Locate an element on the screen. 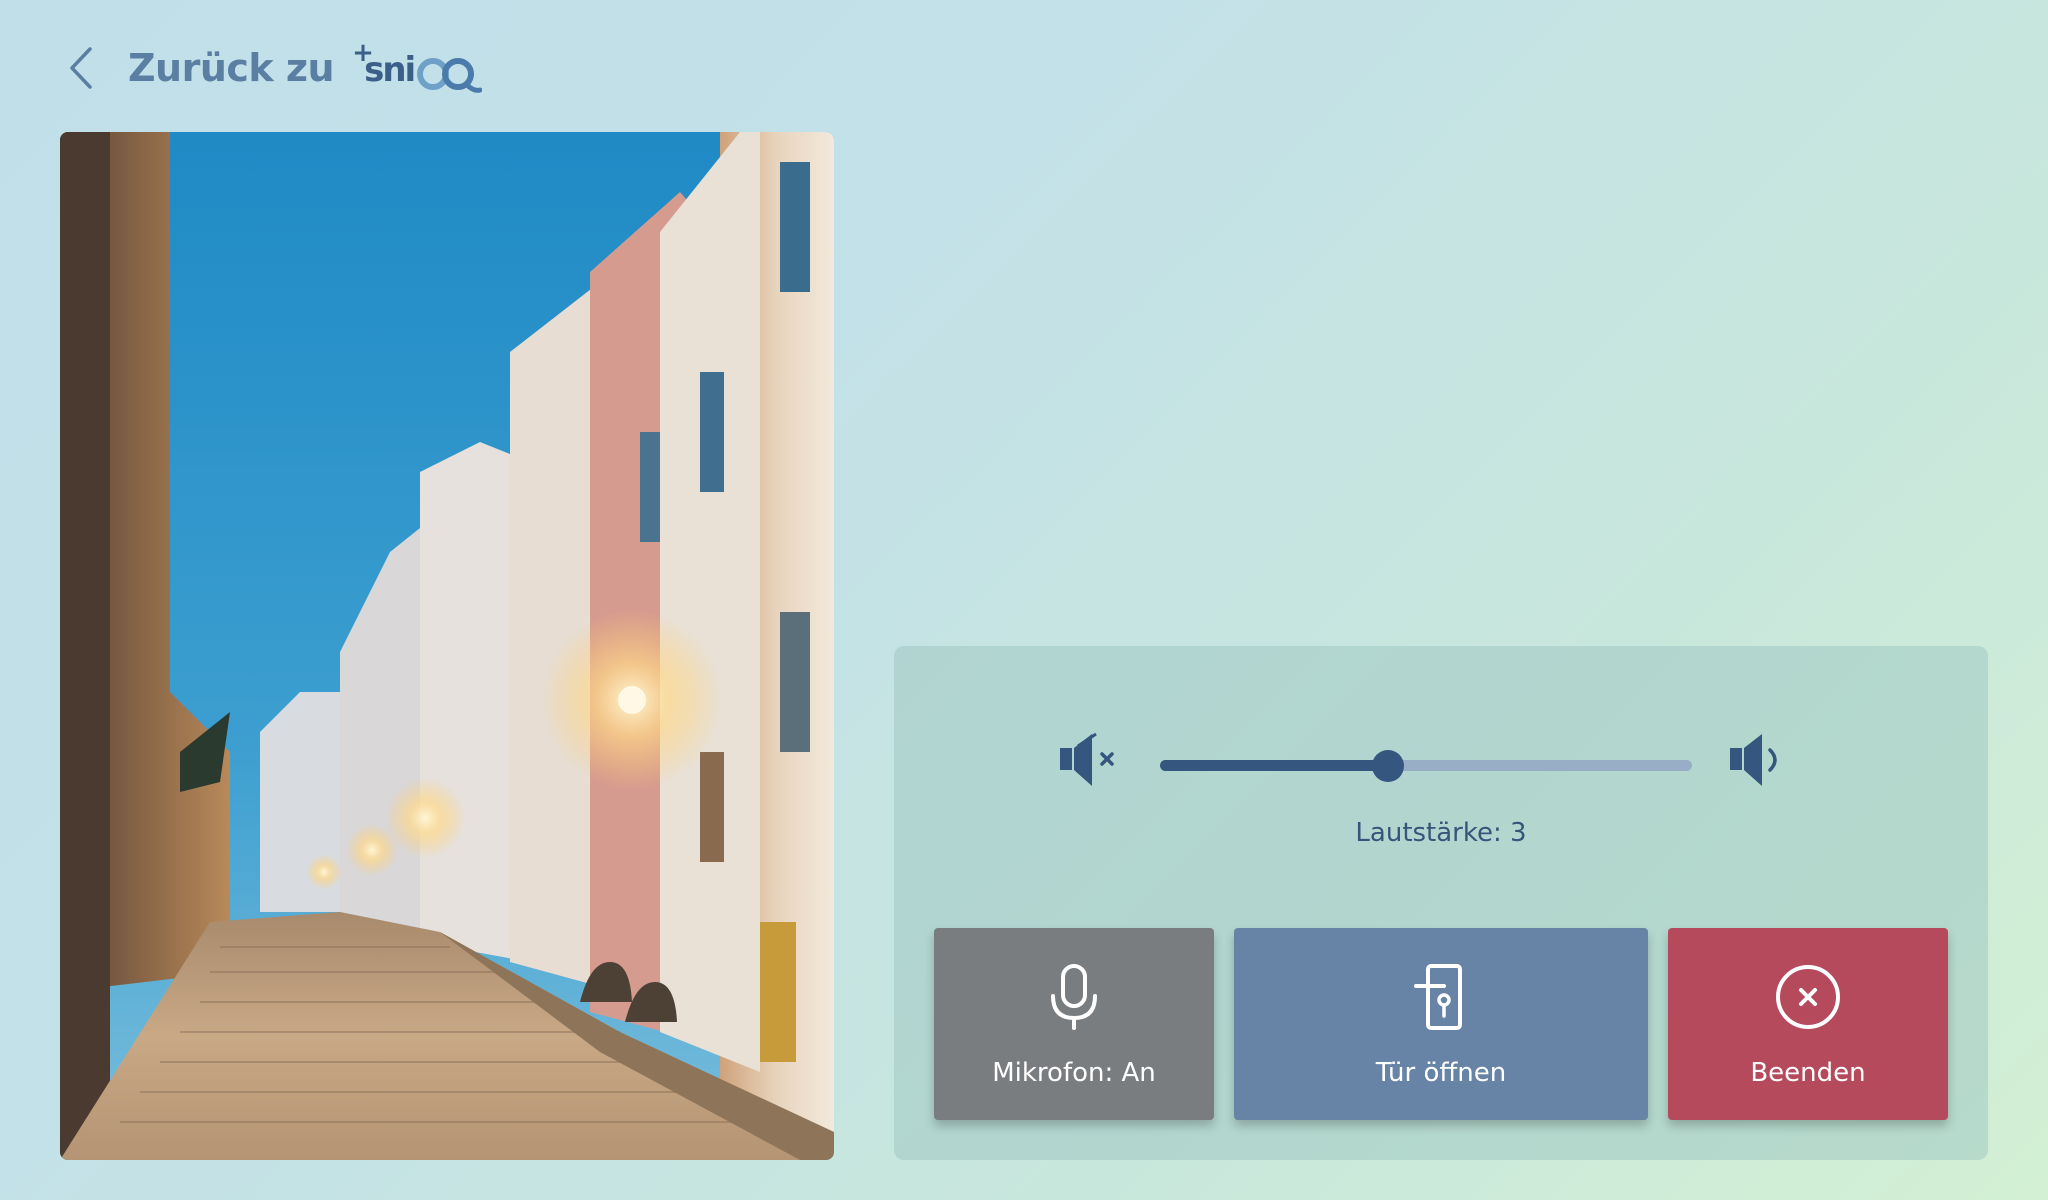 This screenshot has width=2048, height=1200. end-call-button: Beenden is located at coordinates (1808, 1024).